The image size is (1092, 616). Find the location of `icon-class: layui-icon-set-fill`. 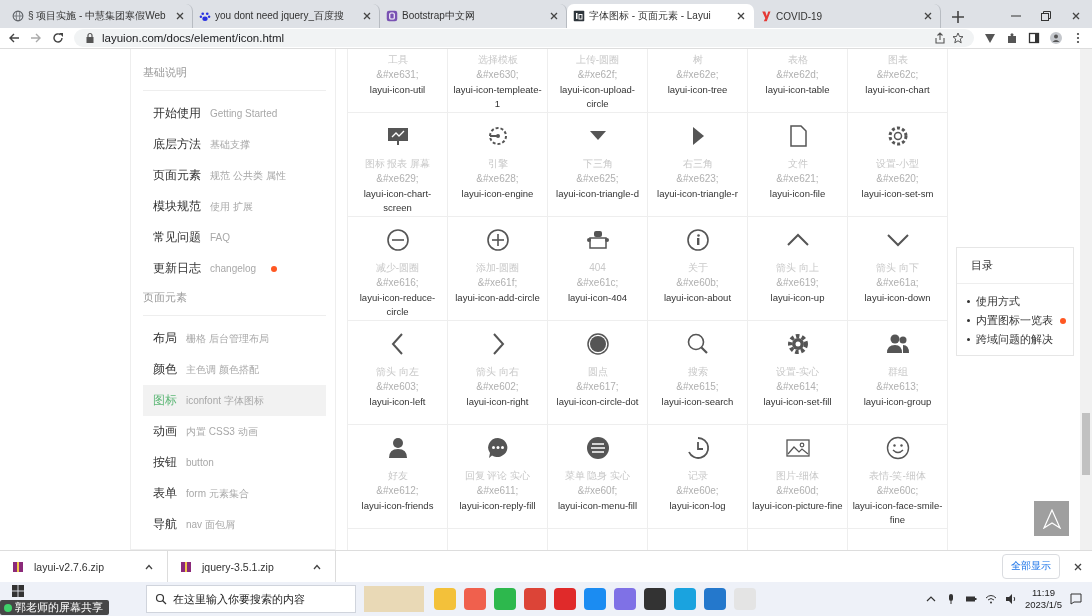

icon-class: layui-icon-set-fill is located at coordinates (797, 402).